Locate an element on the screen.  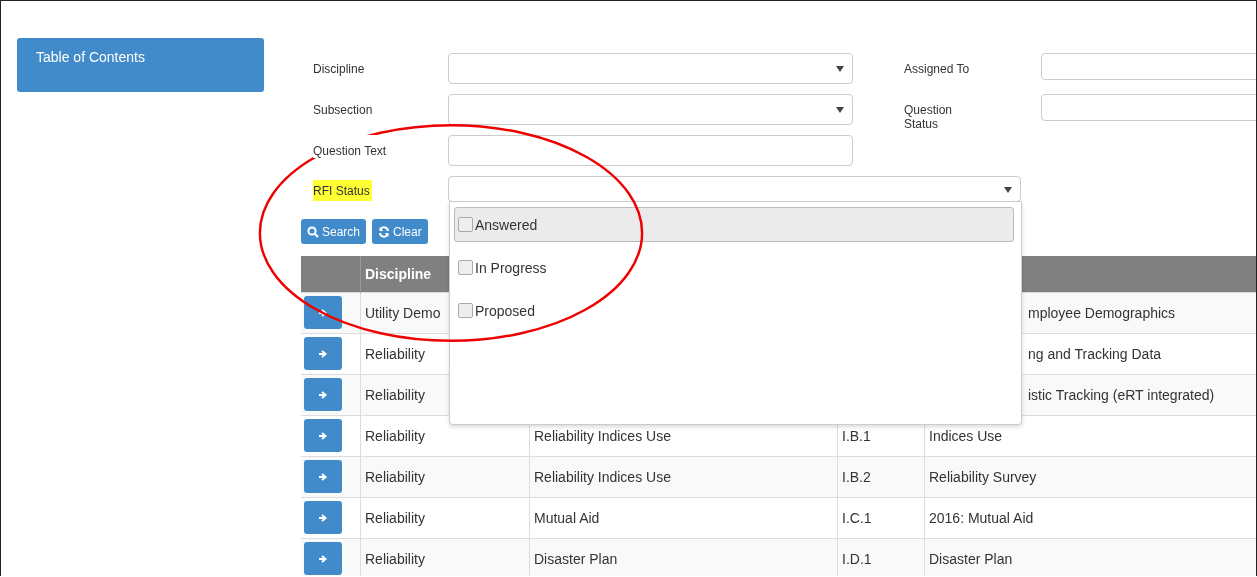
table-cell: 2016: Mutual Aid is located at coordinates (981, 517).